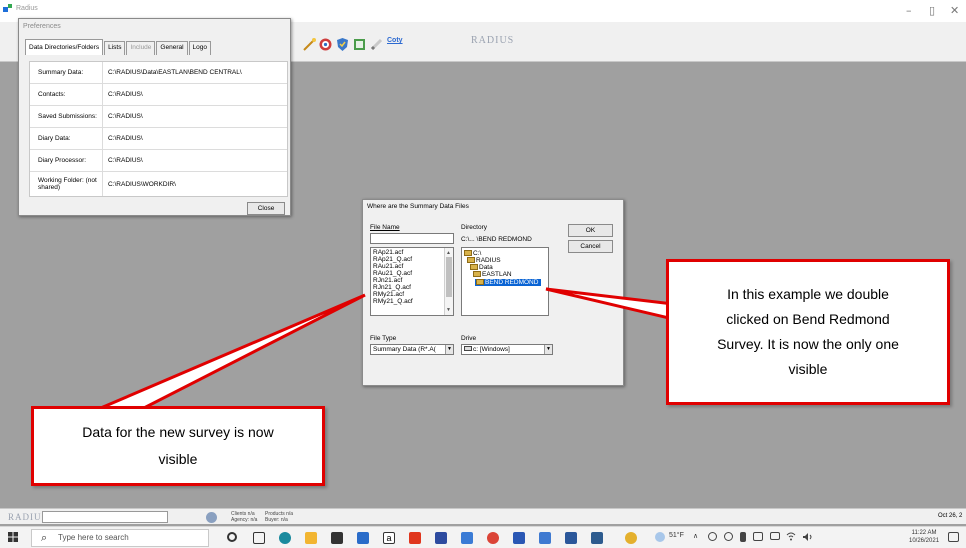  What do you see at coordinates (285, 538) in the screenshot?
I see `edge-icon` at bounding box center [285, 538].